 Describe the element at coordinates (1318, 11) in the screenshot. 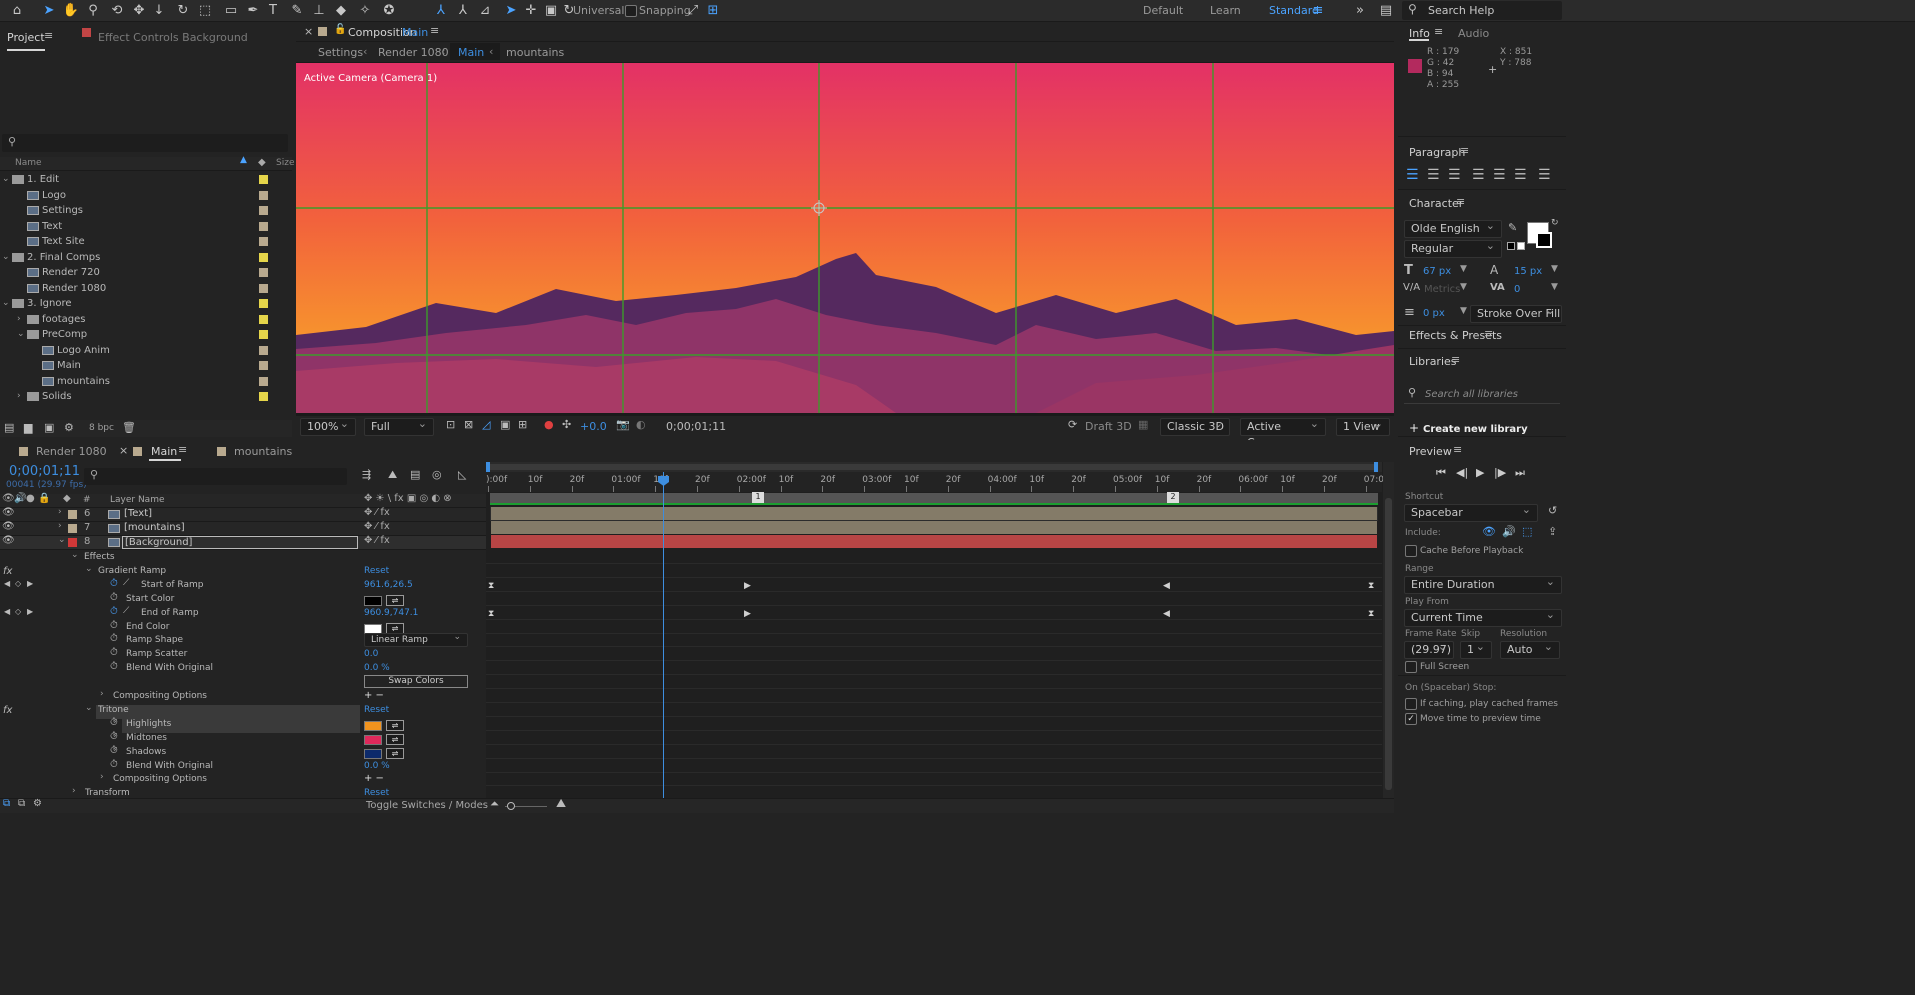

I see `workspace-menu-icon: ≡` at that location.